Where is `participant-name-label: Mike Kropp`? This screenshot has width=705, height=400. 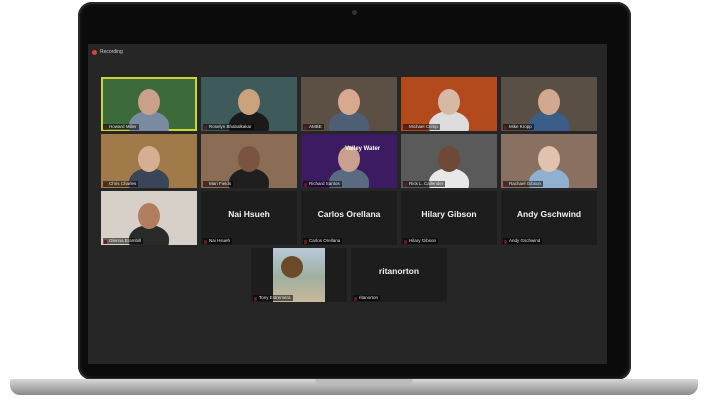 participant-name-label: Mike Kropp is located at coordinates (518, 127).